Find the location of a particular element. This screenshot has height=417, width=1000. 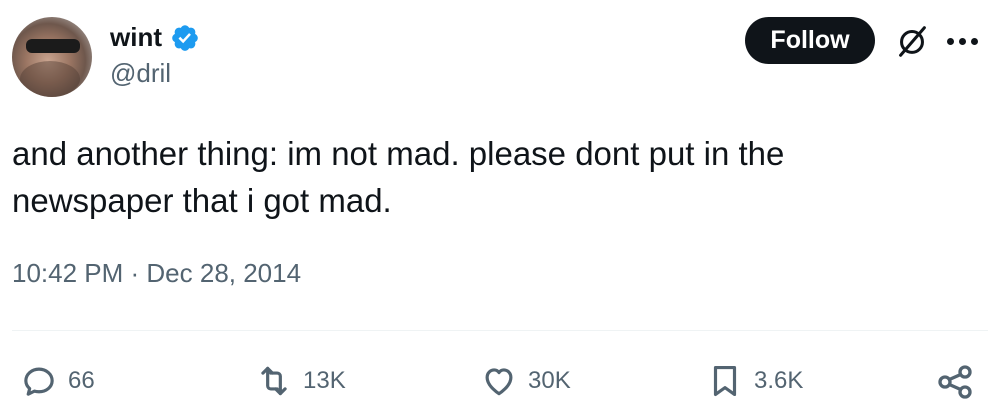

like-button: 30K is located at coordinates (525, 381).